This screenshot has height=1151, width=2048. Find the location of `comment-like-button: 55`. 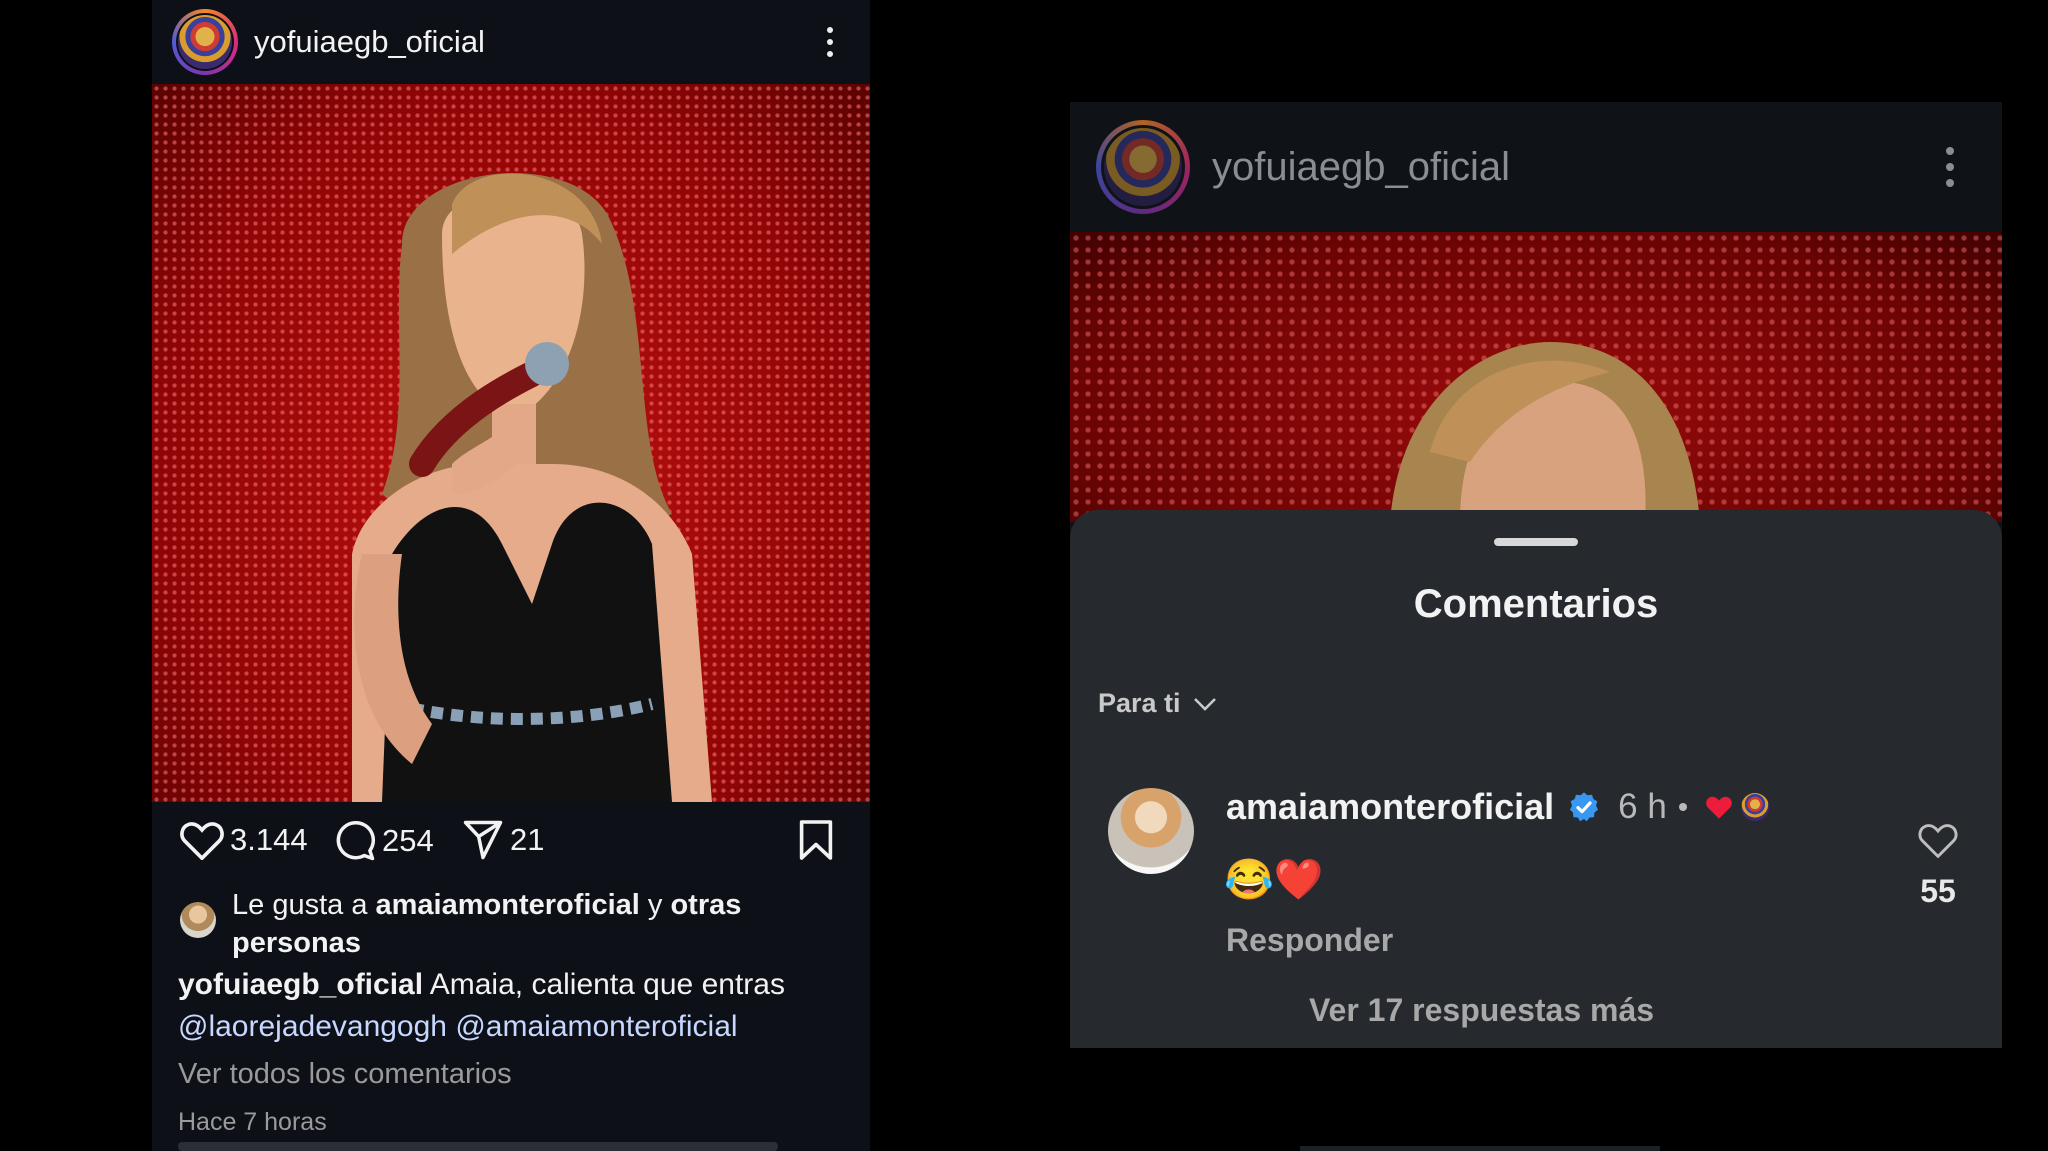

comment-like-button: 55 is located at coordinates (1938, 866).